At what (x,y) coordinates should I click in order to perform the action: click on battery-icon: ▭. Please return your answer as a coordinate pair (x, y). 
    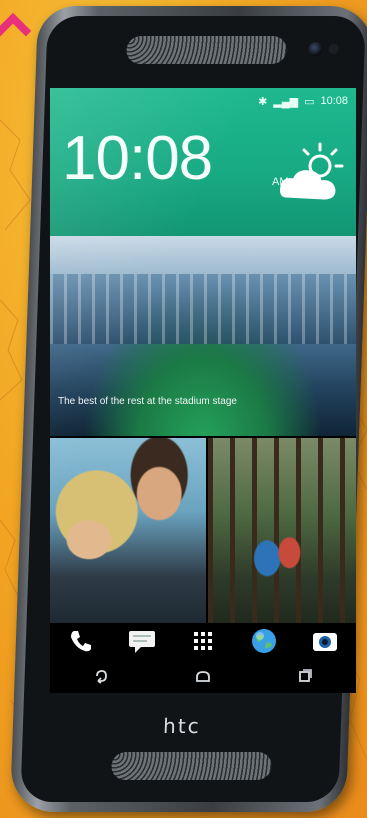
    Looking at the image, I should click on (309, 101).